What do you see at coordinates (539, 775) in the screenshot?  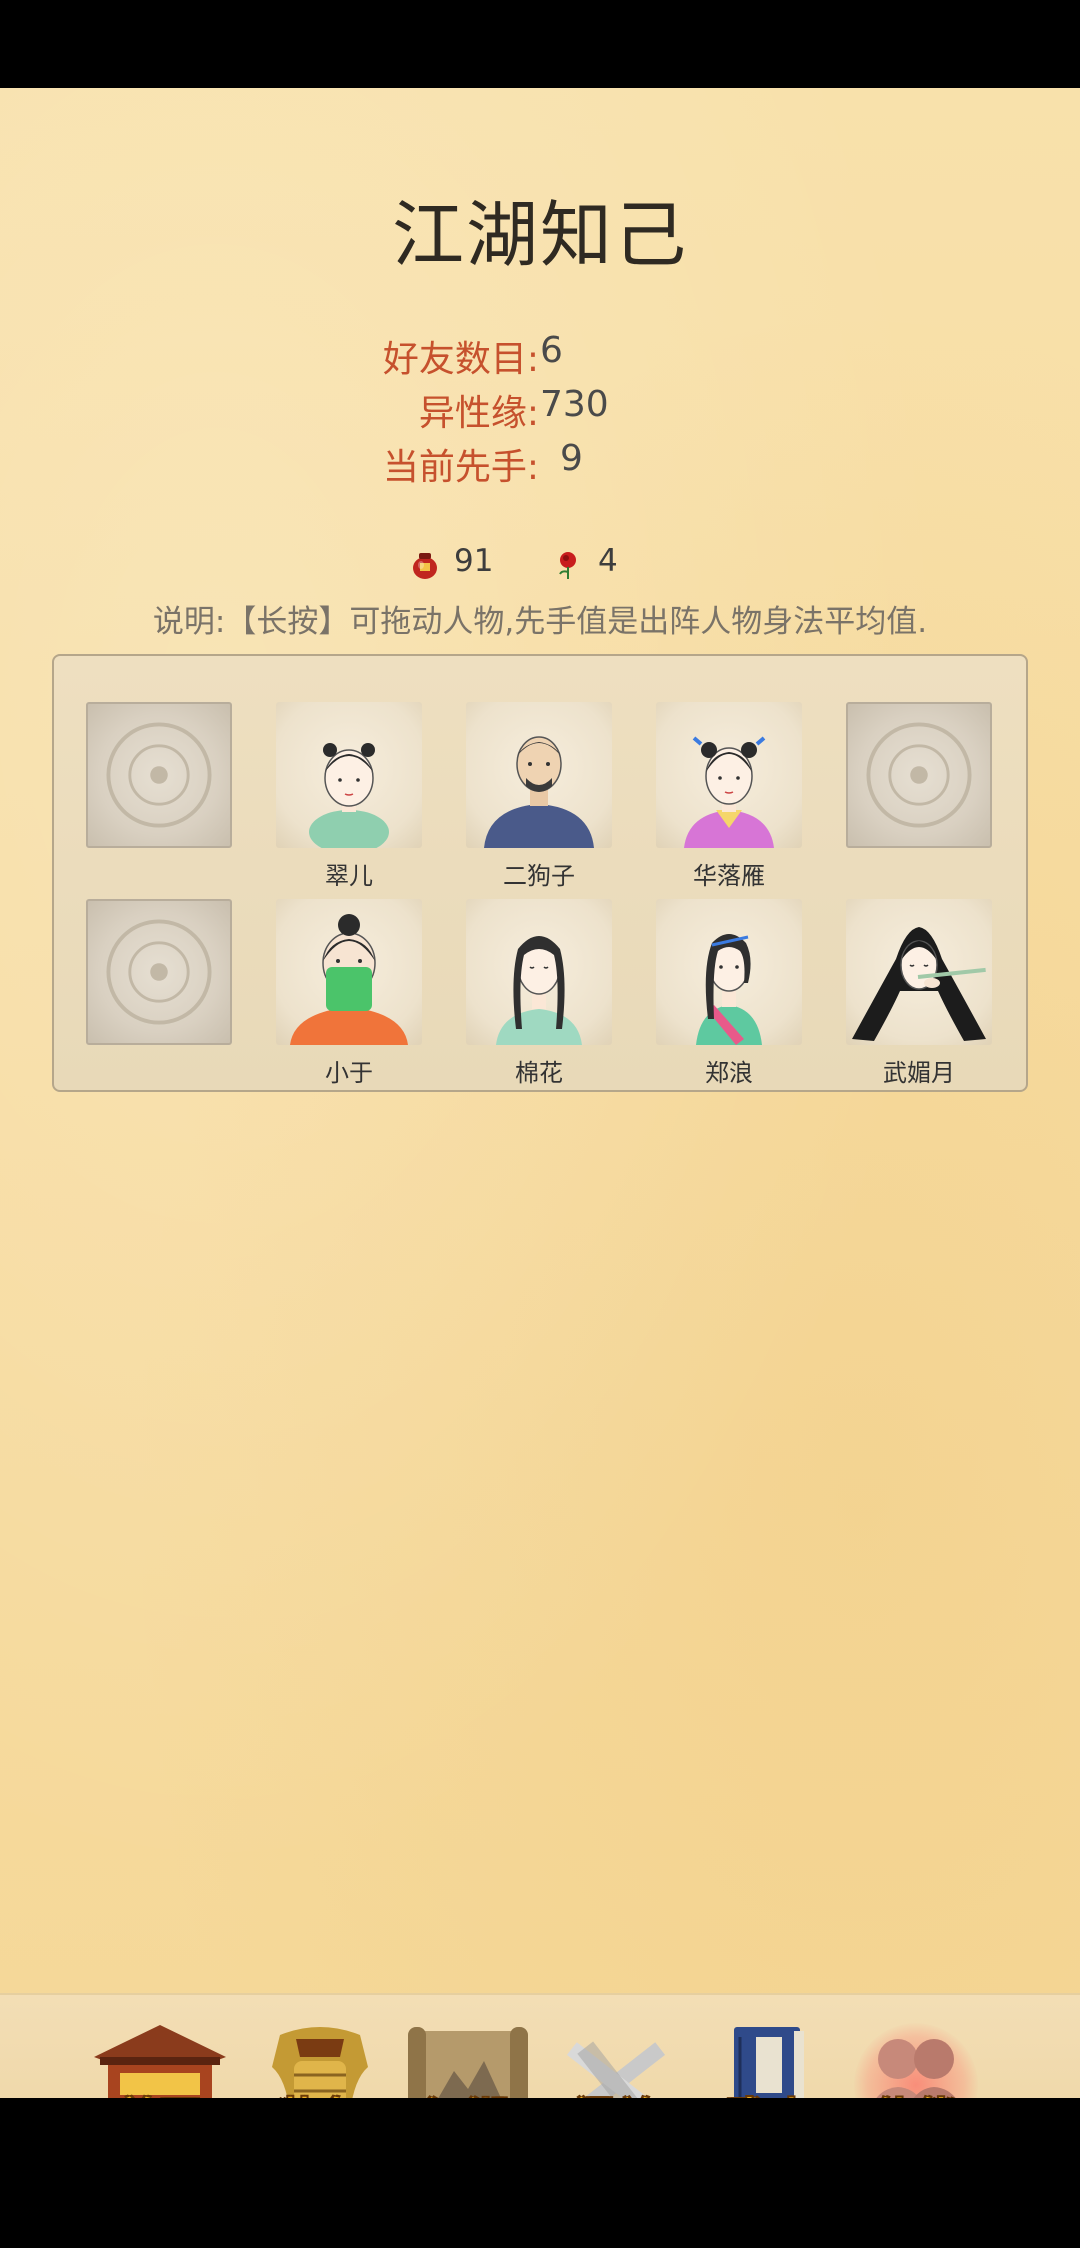 I see `portrait-ergouzi` at bounding box center [539, 775].